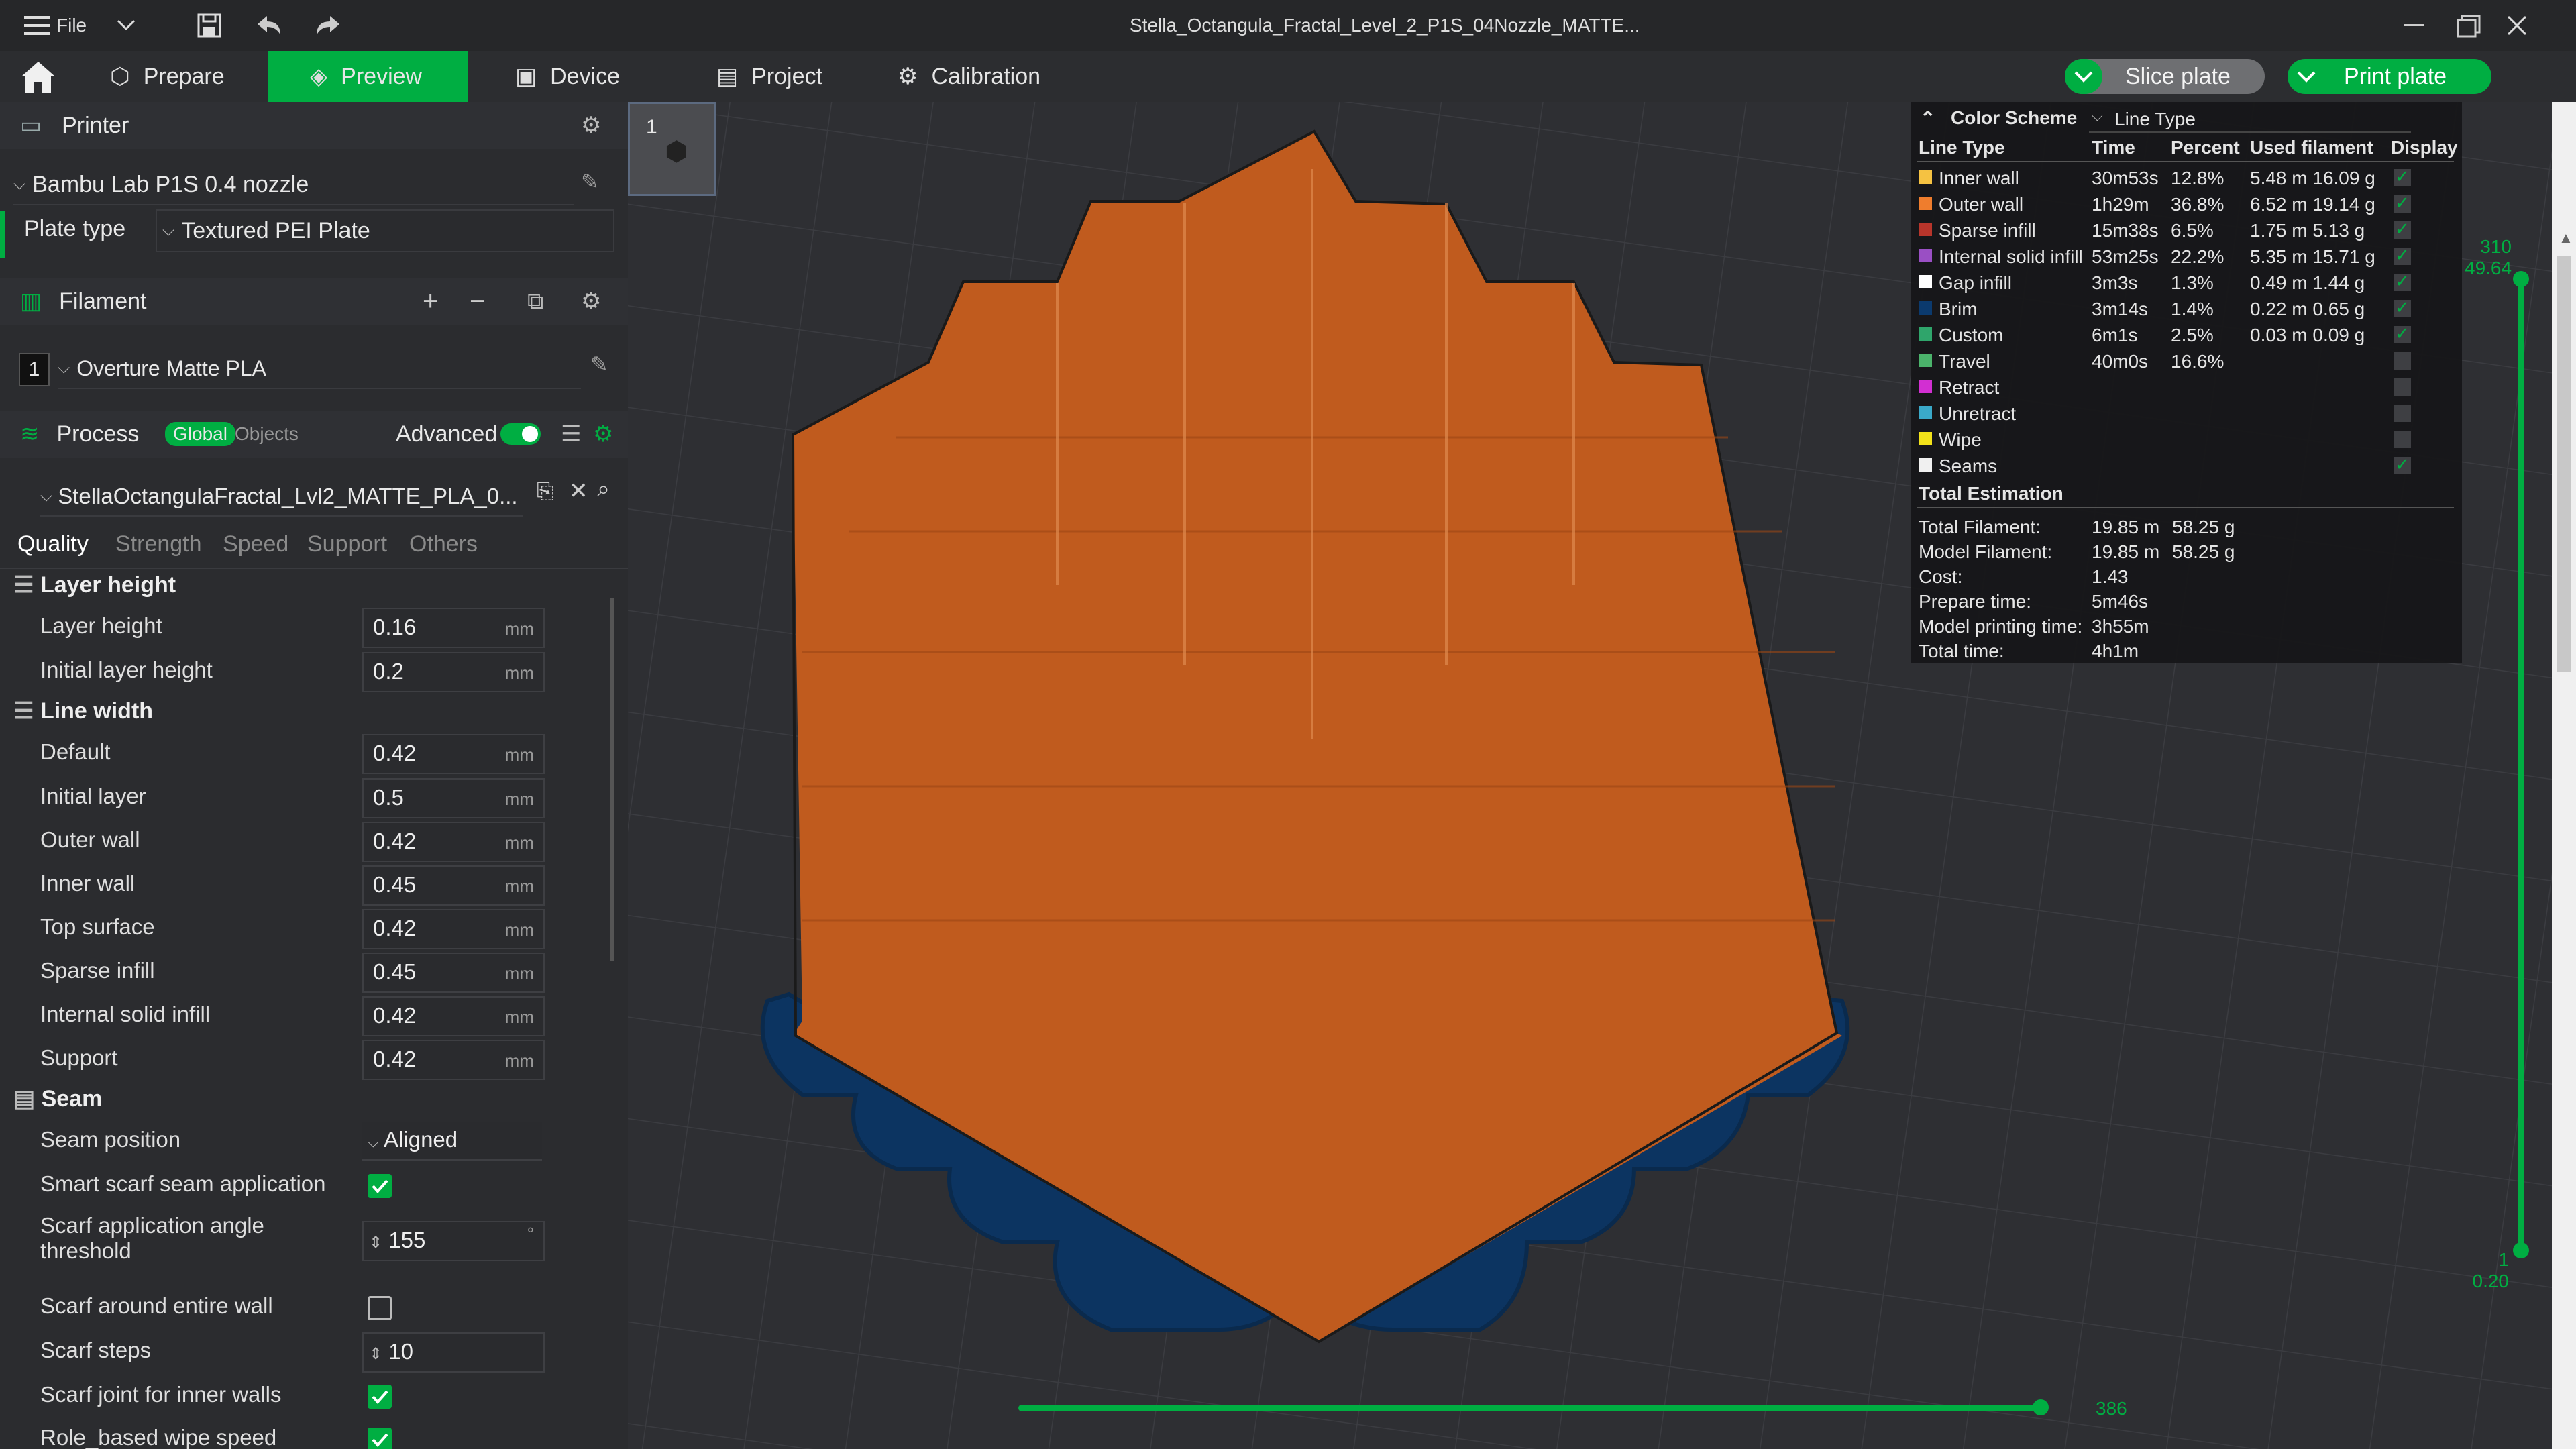  Describe the element at coordinates (1991, 493) in the screenshot. I see `total-estimation-title: Total Estimation` at that location.